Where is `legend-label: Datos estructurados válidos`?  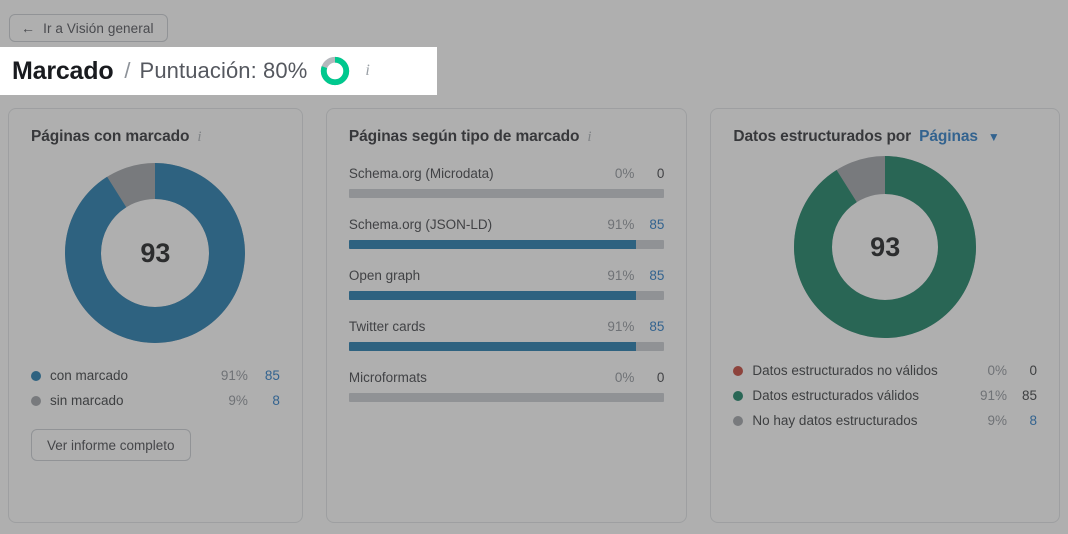
legend-label: Datos estructurados válidos is located at coordinates (835, 395).